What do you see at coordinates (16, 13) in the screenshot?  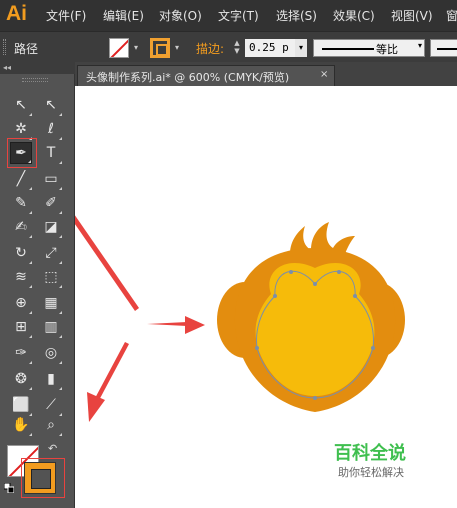 I see `app-logo: Ai` at bounding box center [16, 13].